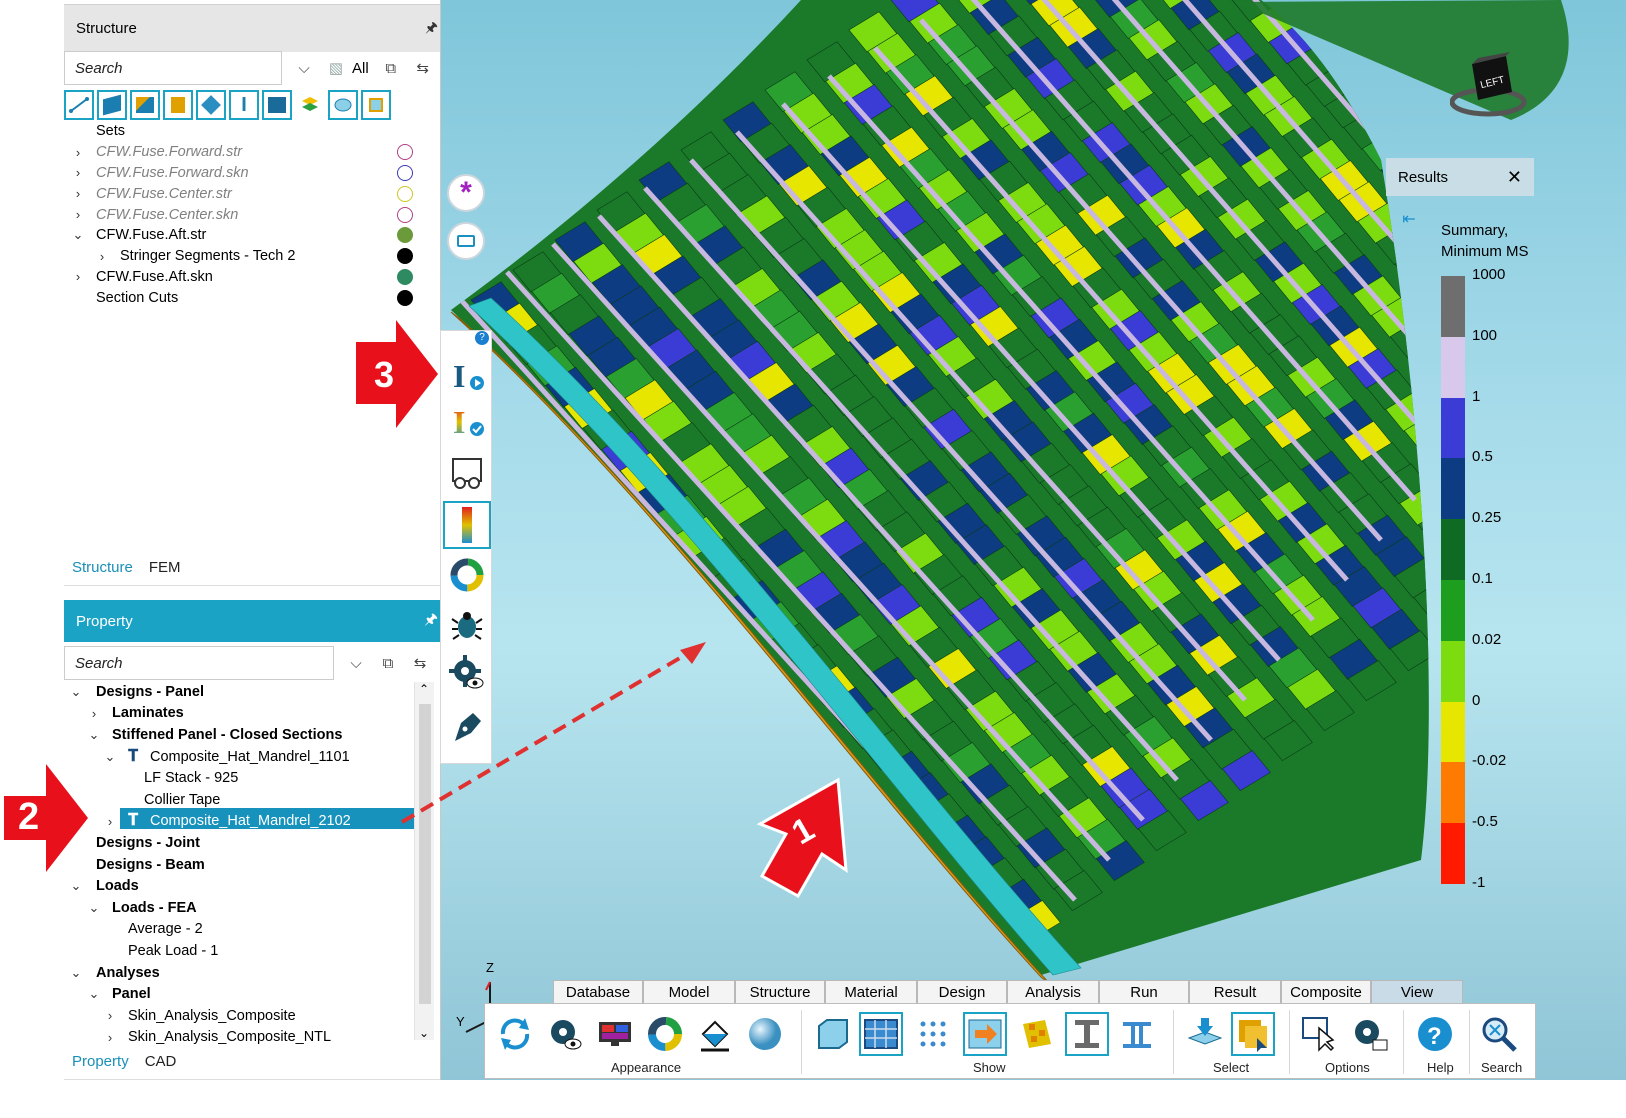 This screenshot has width=1626, height=1118. I want to click on dashed-arrow-line, so click(546, 737).